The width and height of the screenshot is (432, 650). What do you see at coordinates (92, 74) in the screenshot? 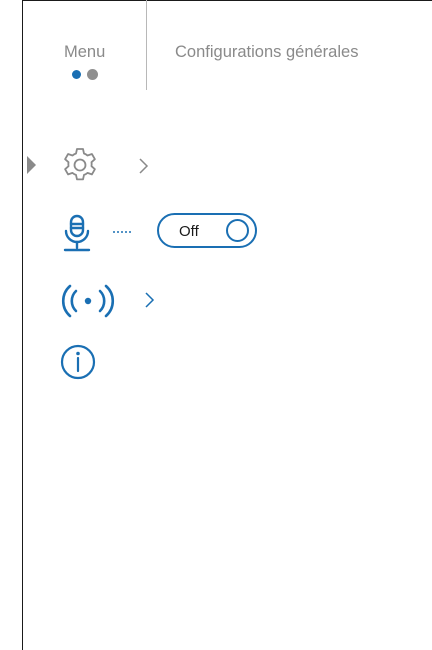
I see `pagination-dot-inactive` at bounding box center [92, 74].